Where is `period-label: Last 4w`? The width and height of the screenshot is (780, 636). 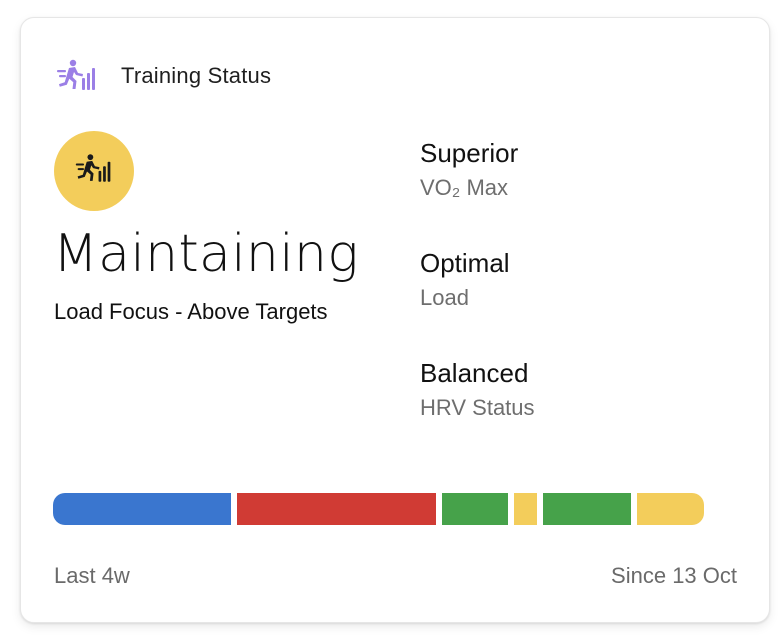
period-label: Last 4w is located at coordinates (92, 575).